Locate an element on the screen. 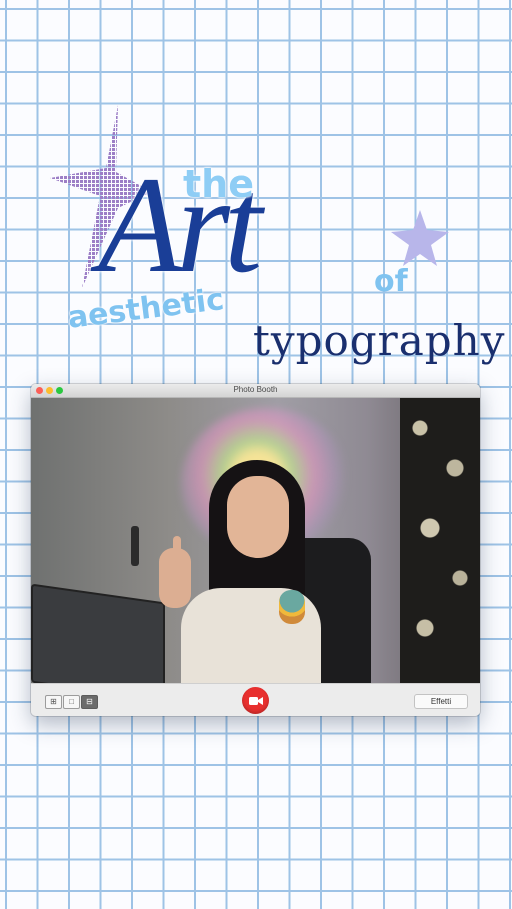 The image size is (512, 909). four-up-view-button: ⊞ is located at coordinates (53, 702).